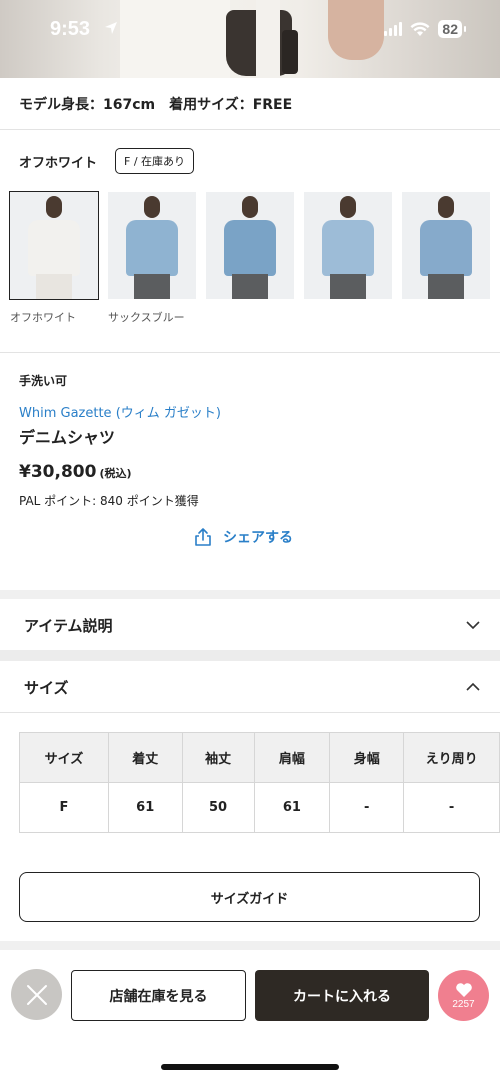  What do you see at coordinates (46, 687) in the screenshot?
I see `accordion-title: サイズ` at bounding box center [46, 687].